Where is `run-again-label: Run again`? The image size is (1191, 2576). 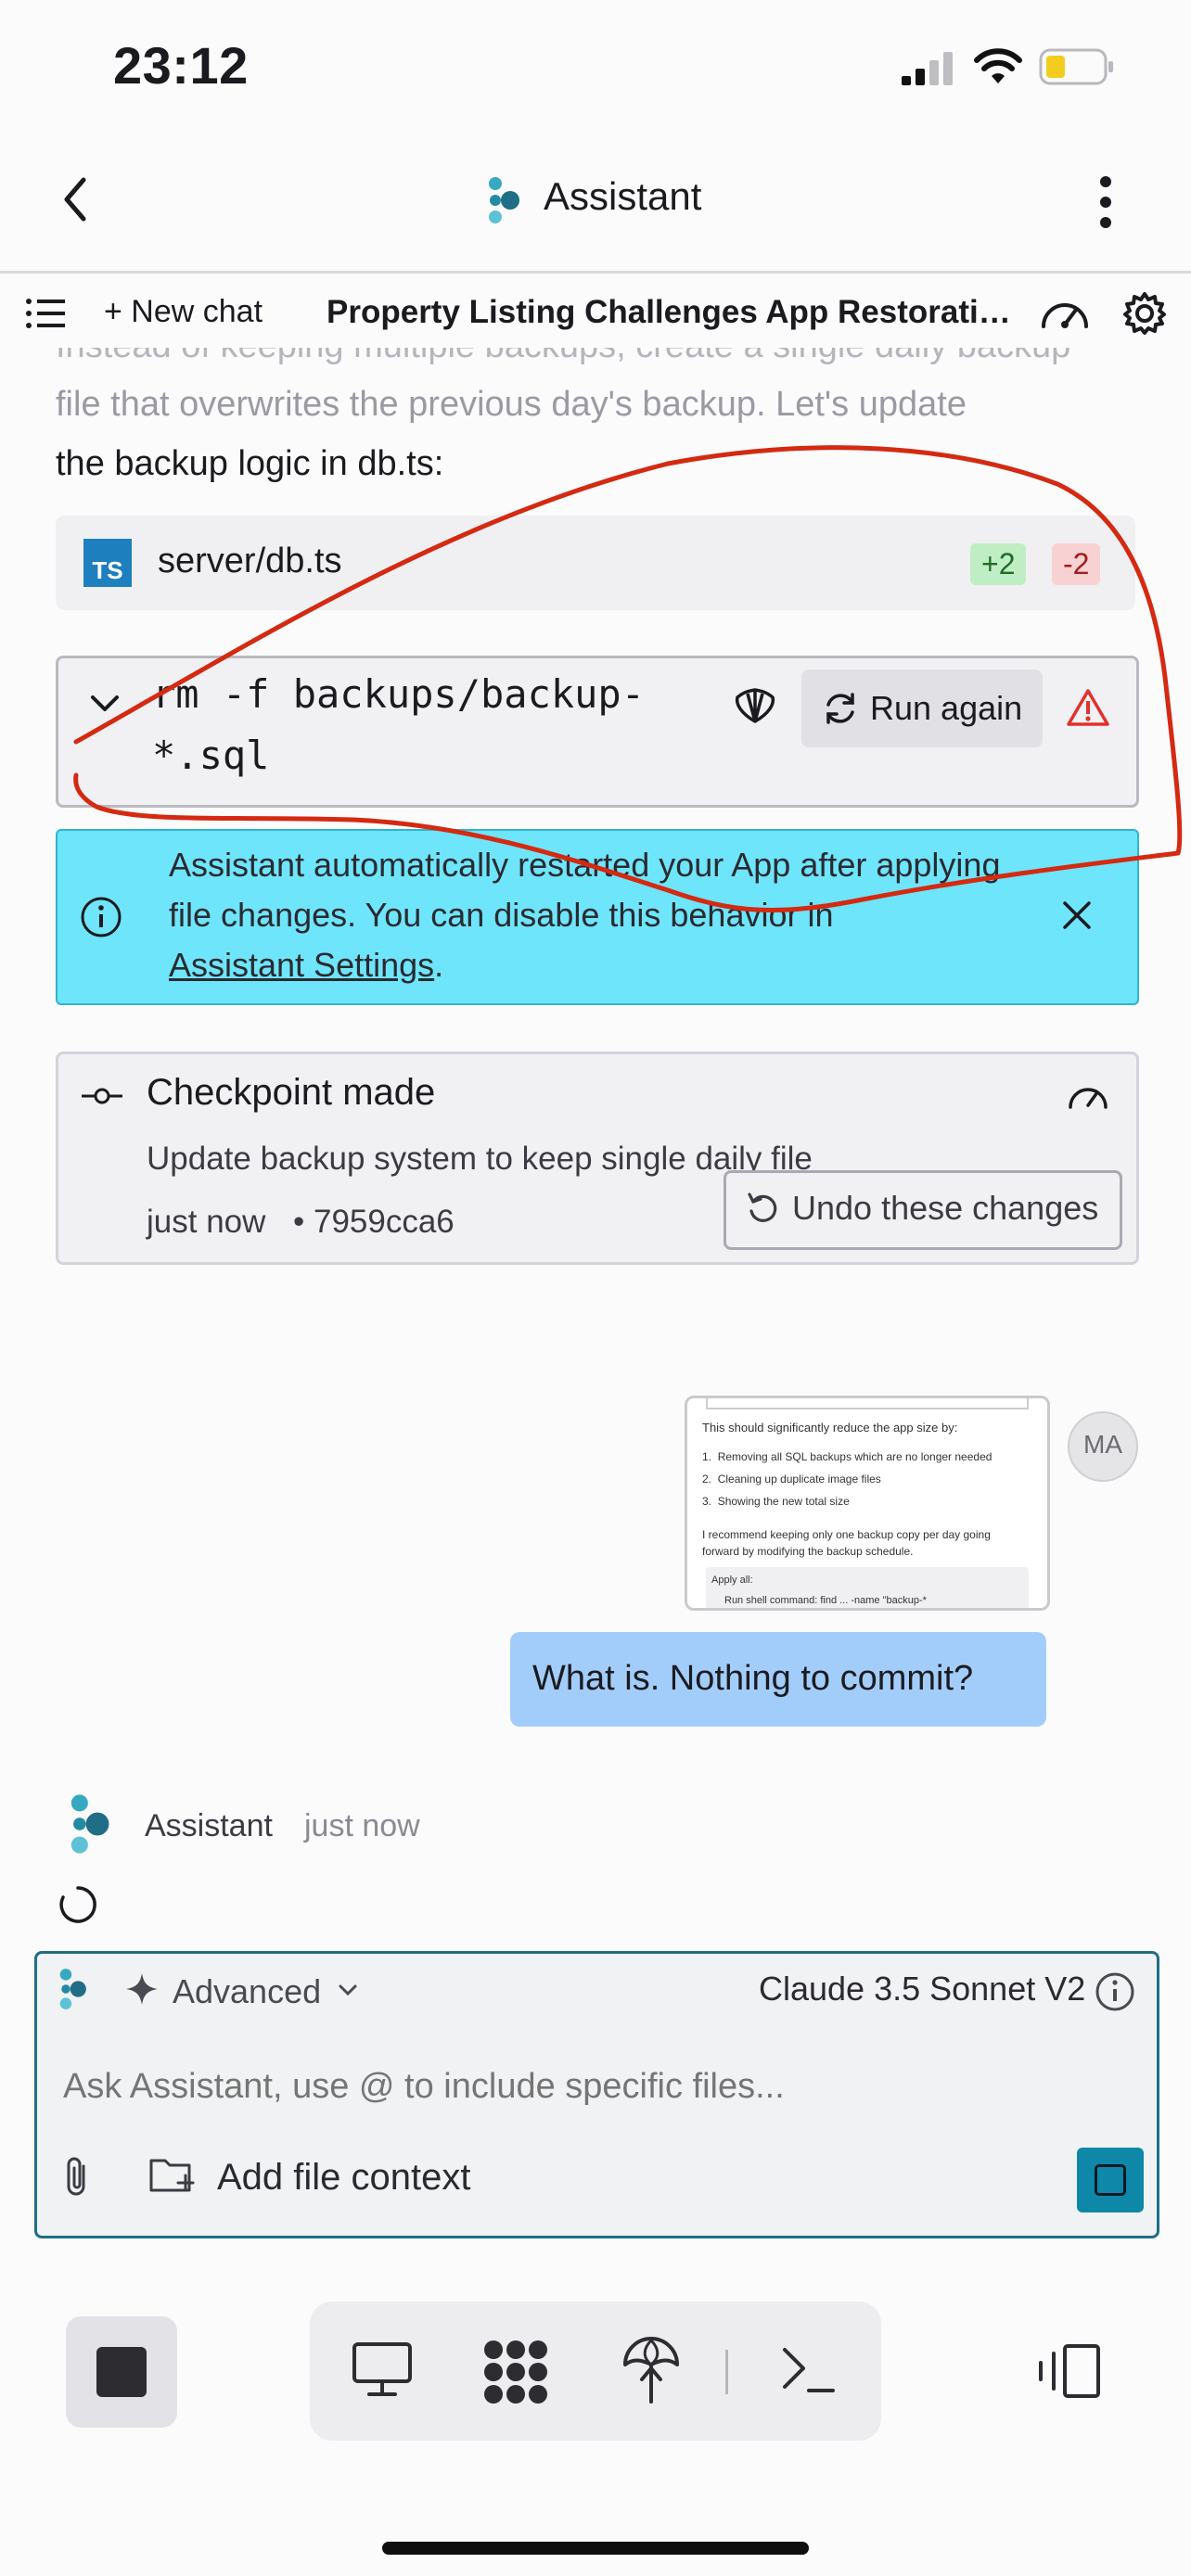 run-again-label: Run again is located at coordinates (946, 708).